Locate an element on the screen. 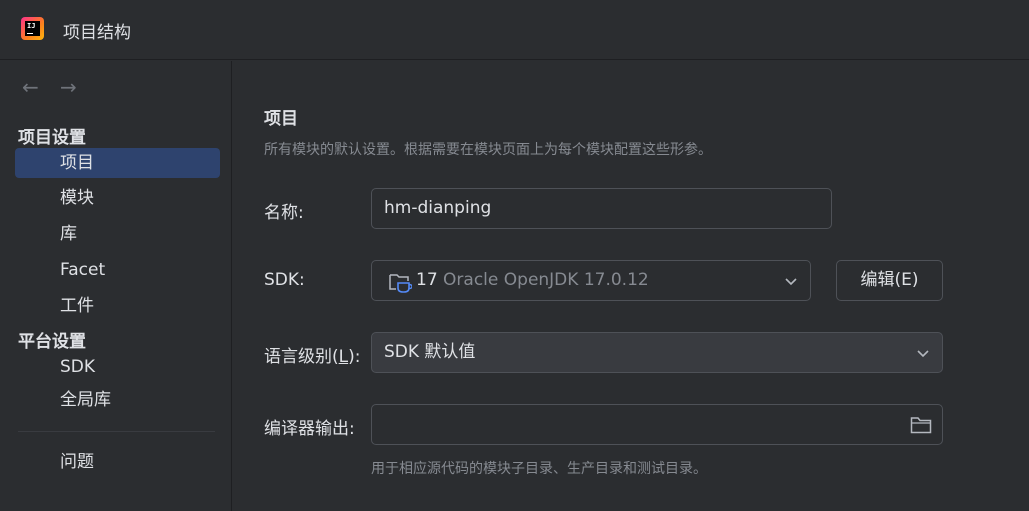 Image resolution: width=1029 pixels, height=511 pixels. sidebar-item-facets: Facet is located at coordinates (117, 270).